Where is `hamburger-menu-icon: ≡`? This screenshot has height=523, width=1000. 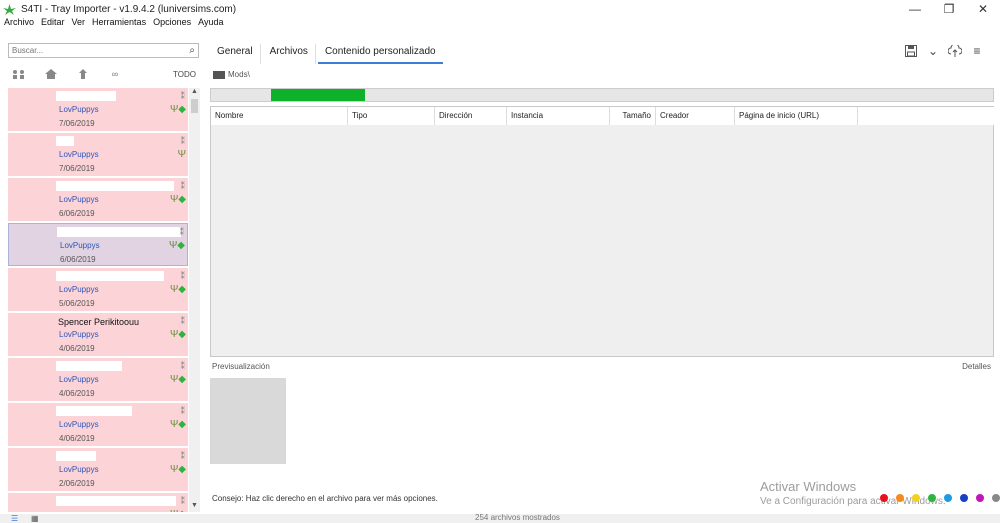
hamburger-menu-icon: ≡ is located at coordinates (977, 51).